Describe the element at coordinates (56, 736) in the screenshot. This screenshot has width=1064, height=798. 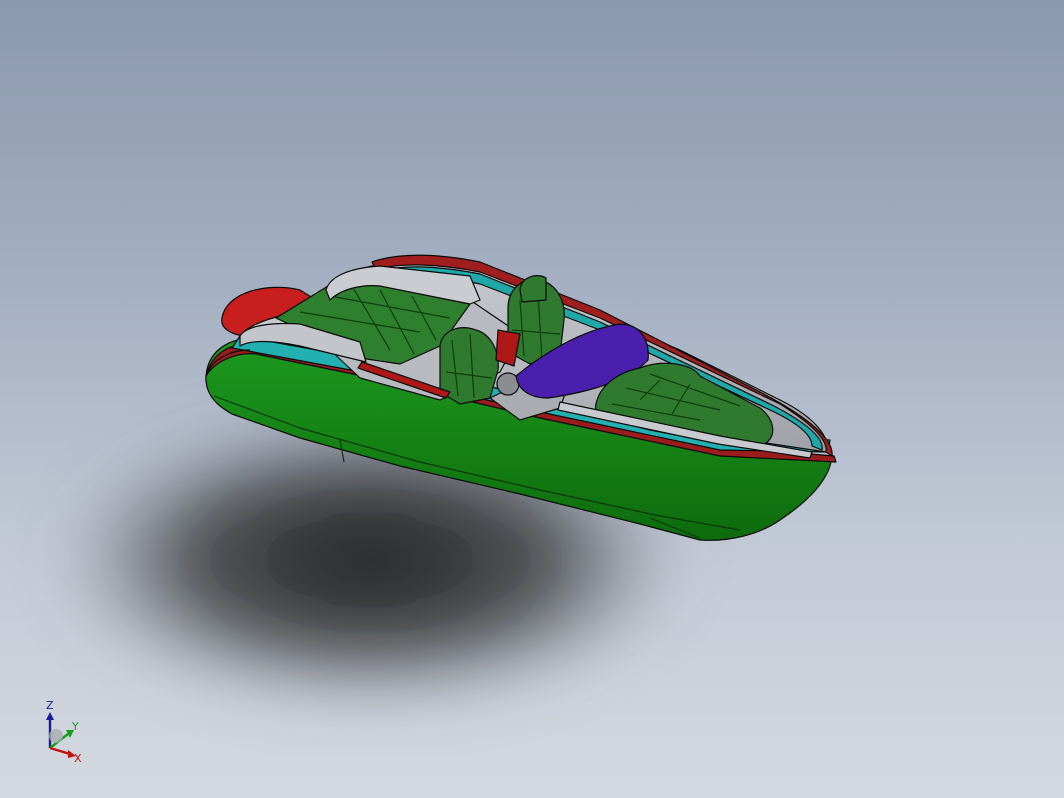
I see `triad-origin` at that location.